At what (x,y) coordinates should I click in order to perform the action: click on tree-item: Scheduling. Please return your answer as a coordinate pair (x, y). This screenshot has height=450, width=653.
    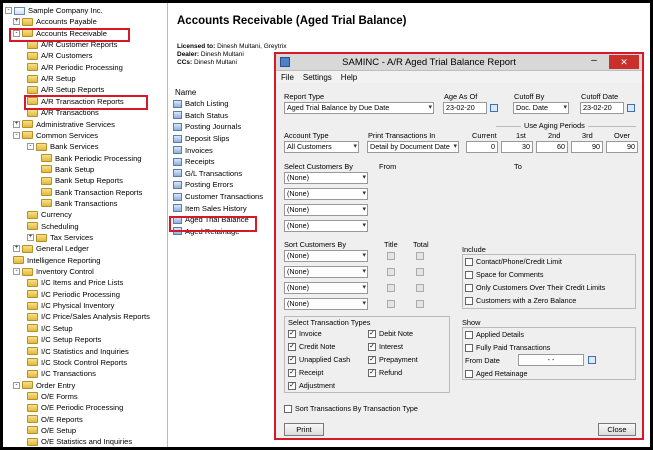
    Looking at the image, I should click on (53, 226).